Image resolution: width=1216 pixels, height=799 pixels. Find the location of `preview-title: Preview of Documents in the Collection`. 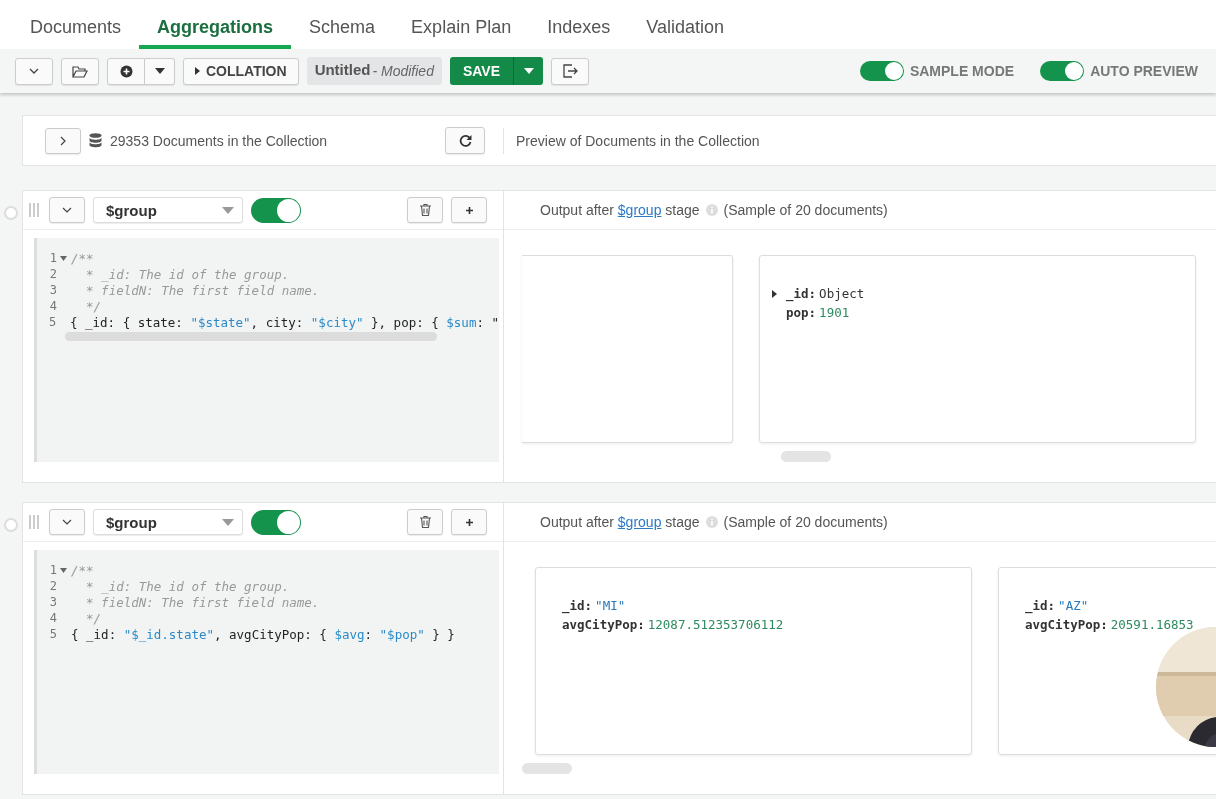

preview-title: Preview of Documents in the Collection is located at coordinates (637, 140).